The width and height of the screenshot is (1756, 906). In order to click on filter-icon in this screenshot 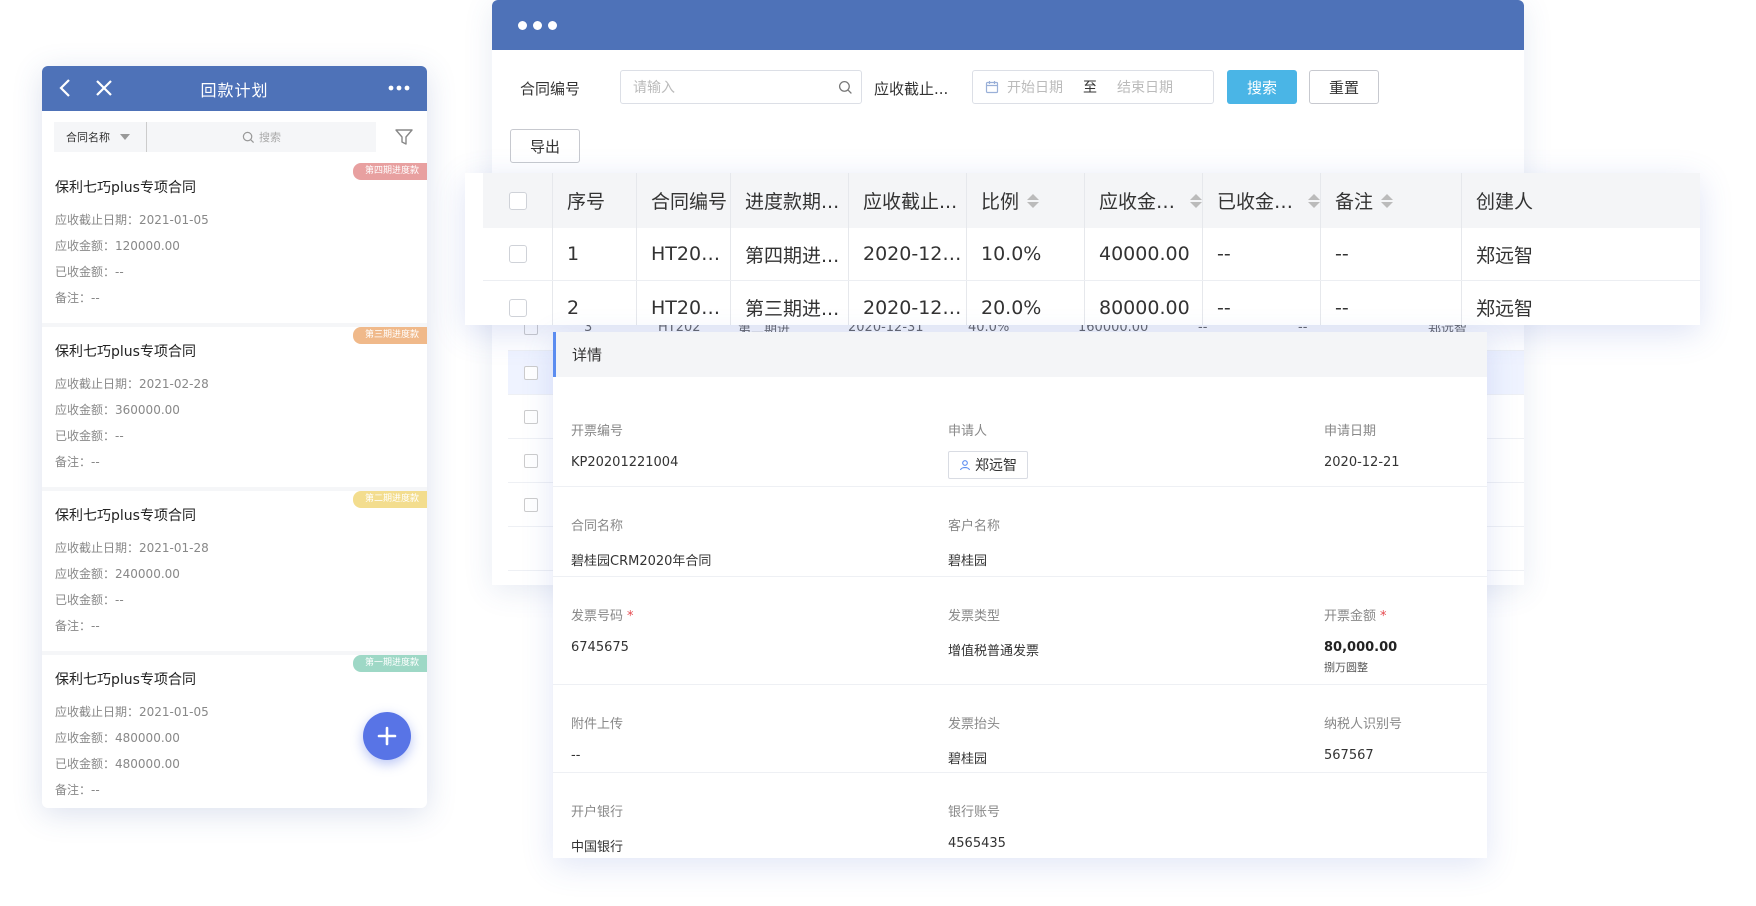, I will do `click(404, 137)`.